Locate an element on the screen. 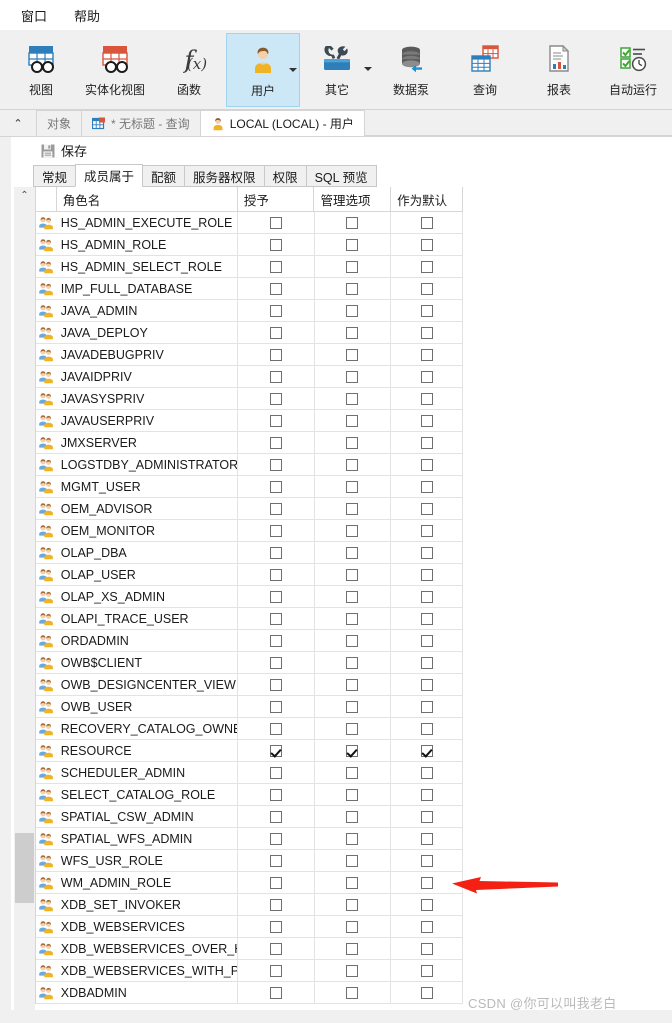 The height and width of the screenshot is (1023, 672). table-row: HS_ADMIN_SELECT_ROLE is located at coordinates (250, 267).